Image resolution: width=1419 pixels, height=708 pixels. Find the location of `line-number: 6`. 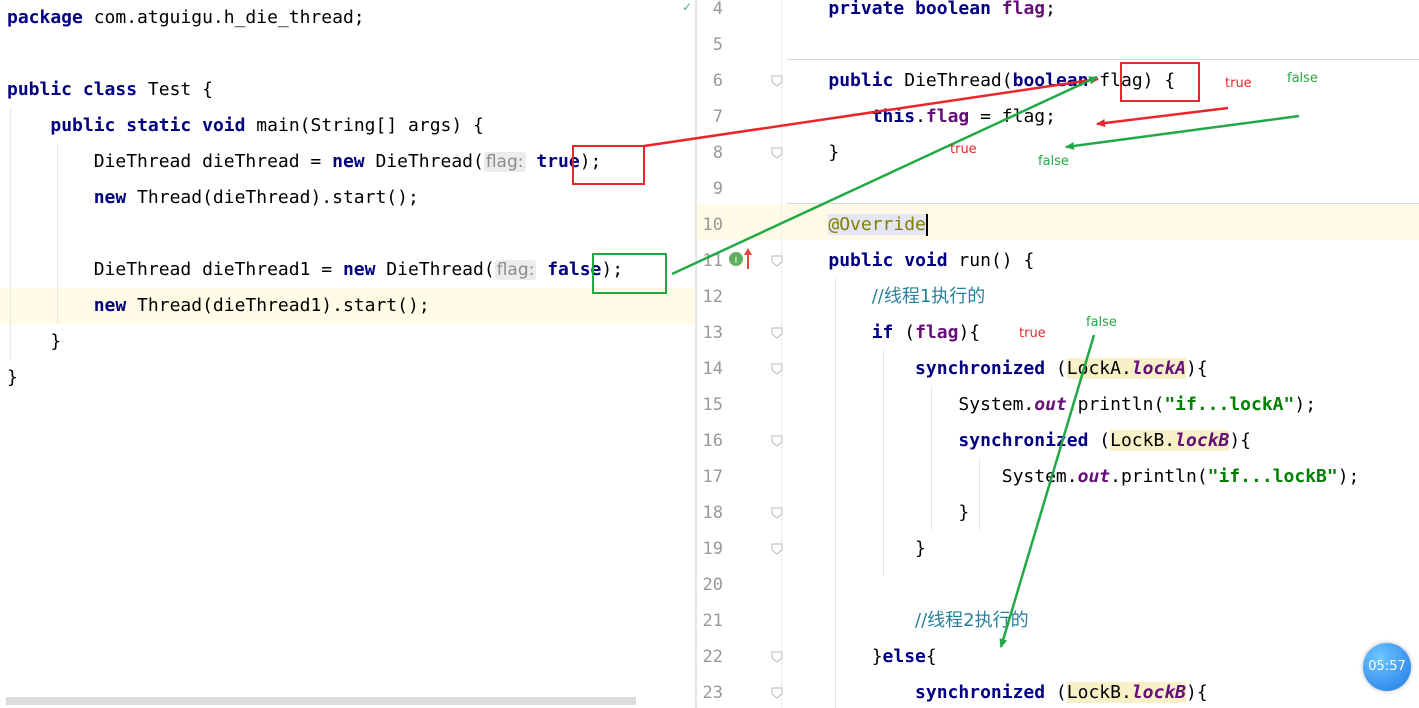

line-number: 6 is located at coordinates (710, 81).